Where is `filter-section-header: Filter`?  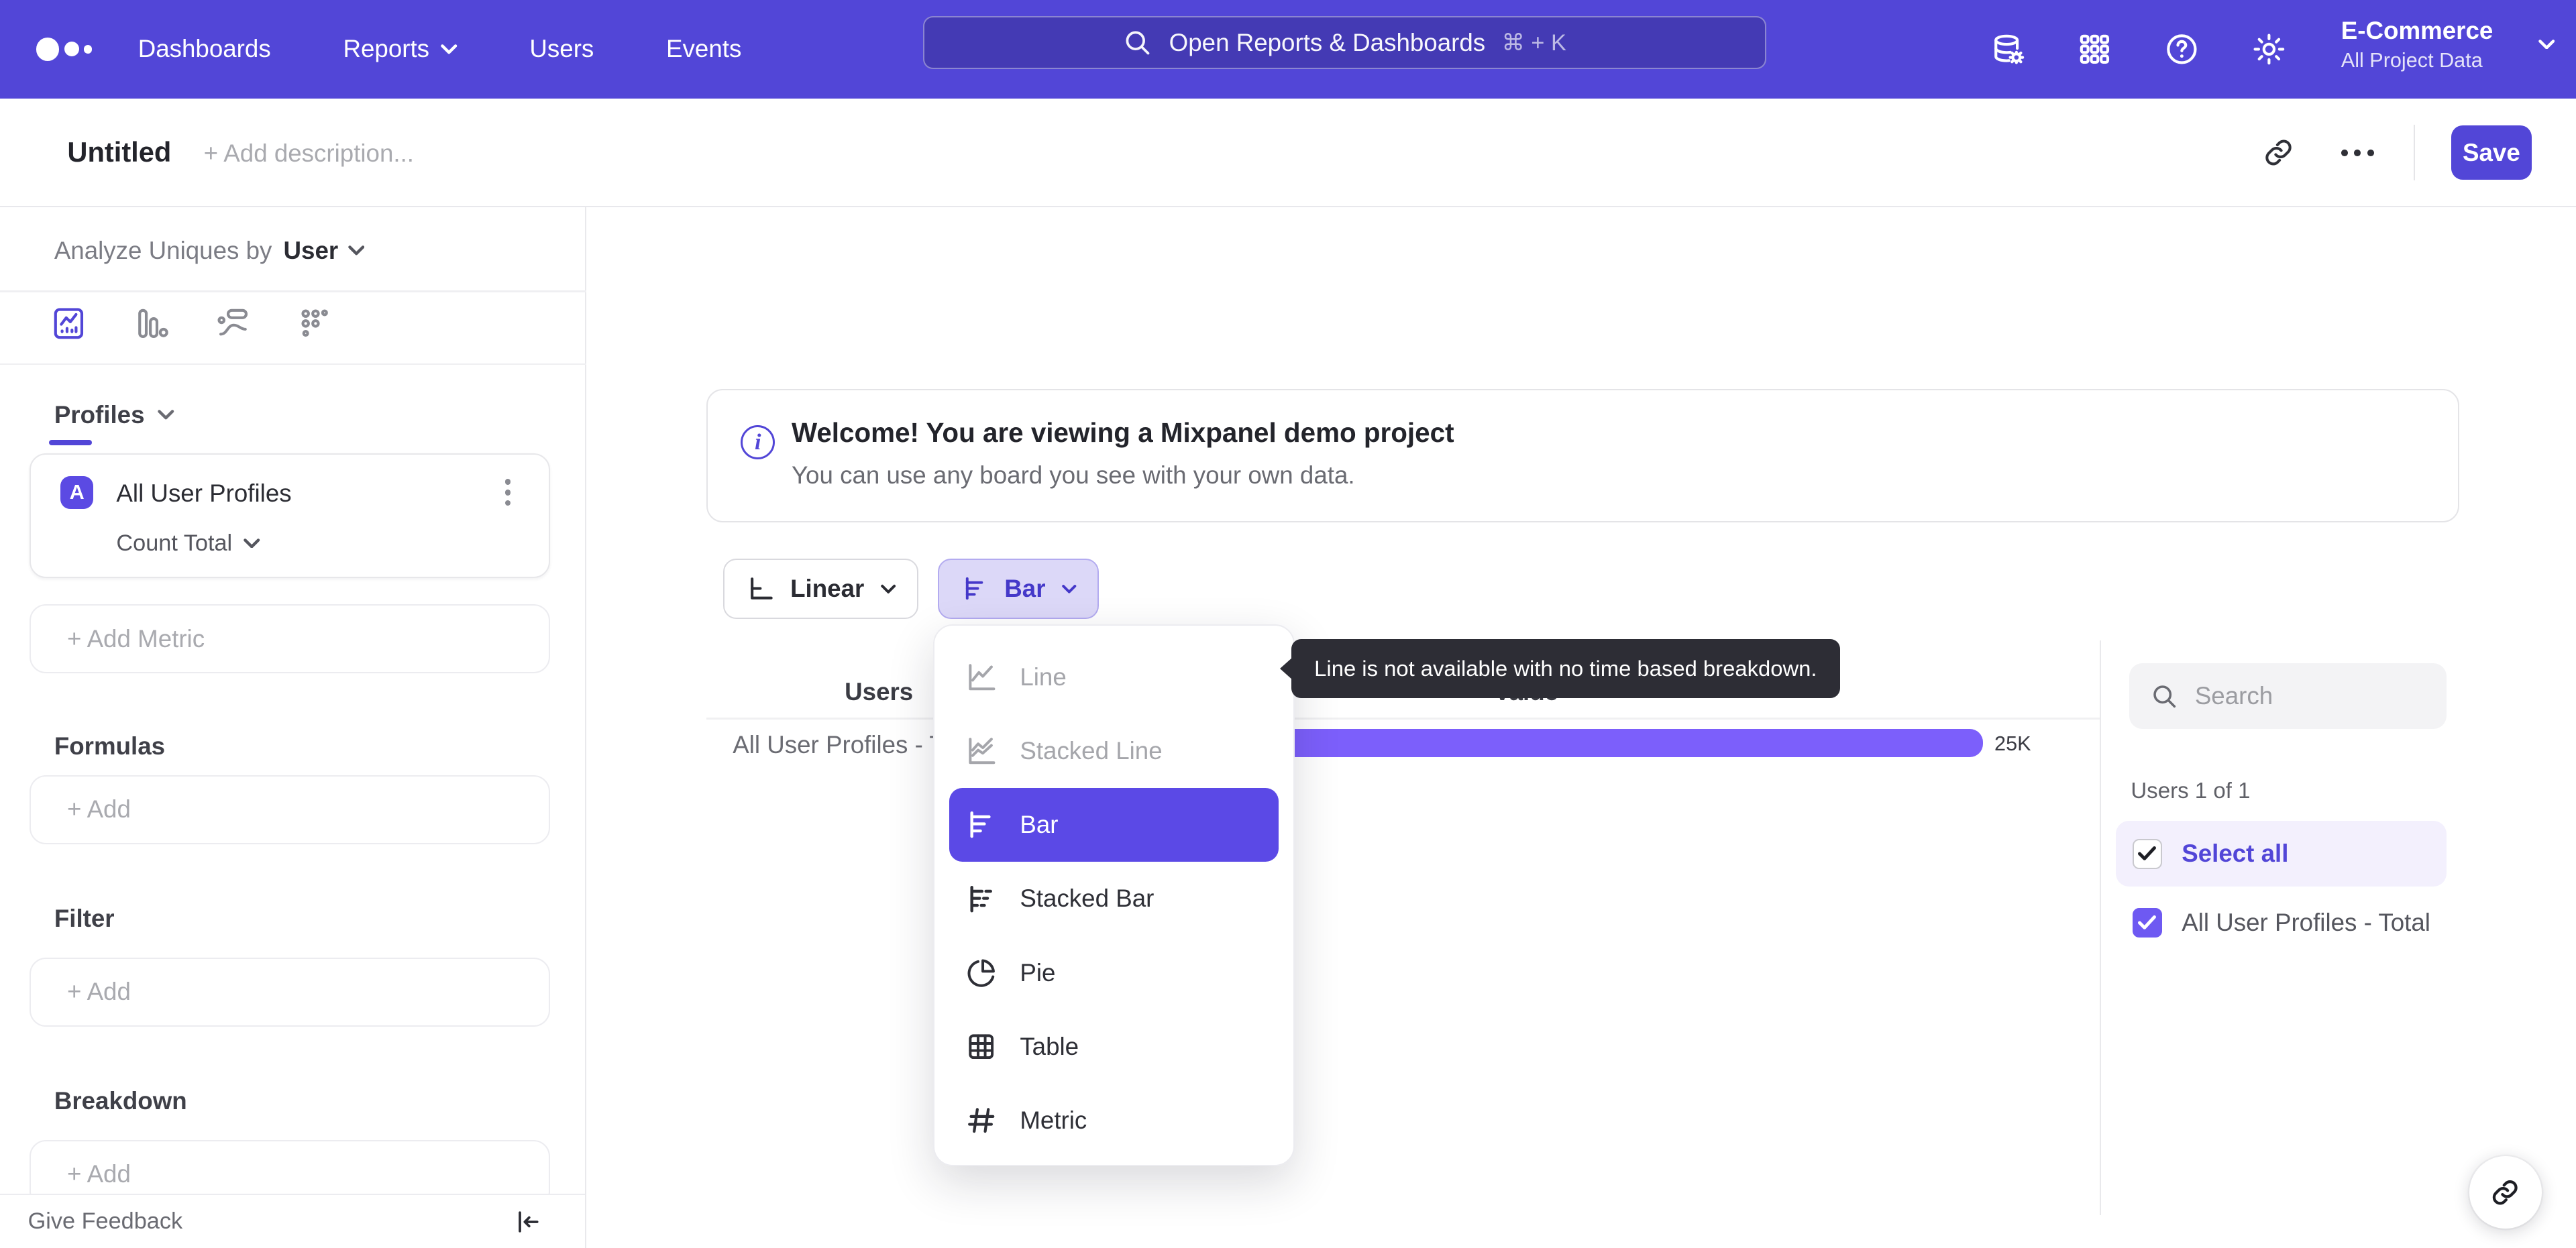
filter-section-header: Filter is located at coordinates (84, 919).